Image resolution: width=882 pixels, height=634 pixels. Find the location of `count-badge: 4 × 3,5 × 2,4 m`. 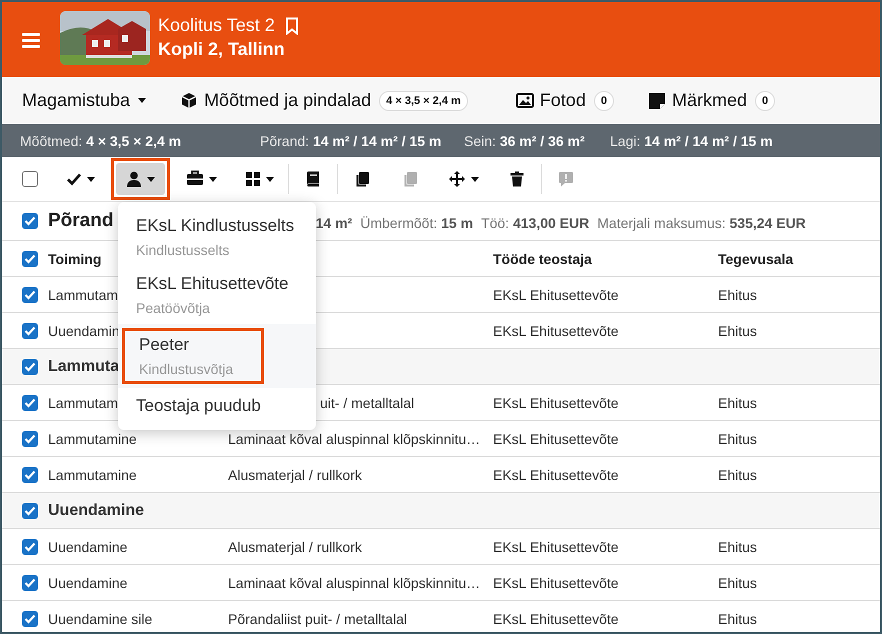

count-badge: 4 × 3,5 × 2,4 m is located at coordinates (423, 100).